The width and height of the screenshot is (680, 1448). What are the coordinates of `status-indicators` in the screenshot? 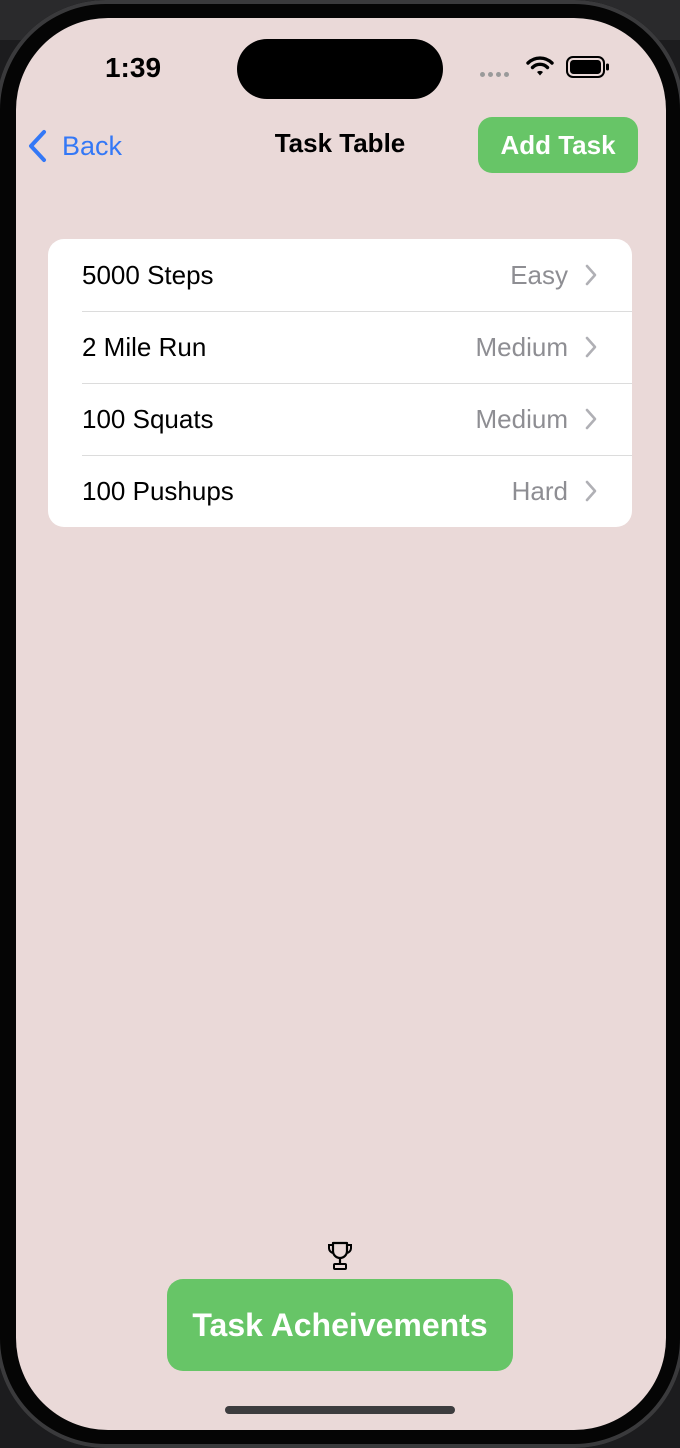 It's located at (550, 68).